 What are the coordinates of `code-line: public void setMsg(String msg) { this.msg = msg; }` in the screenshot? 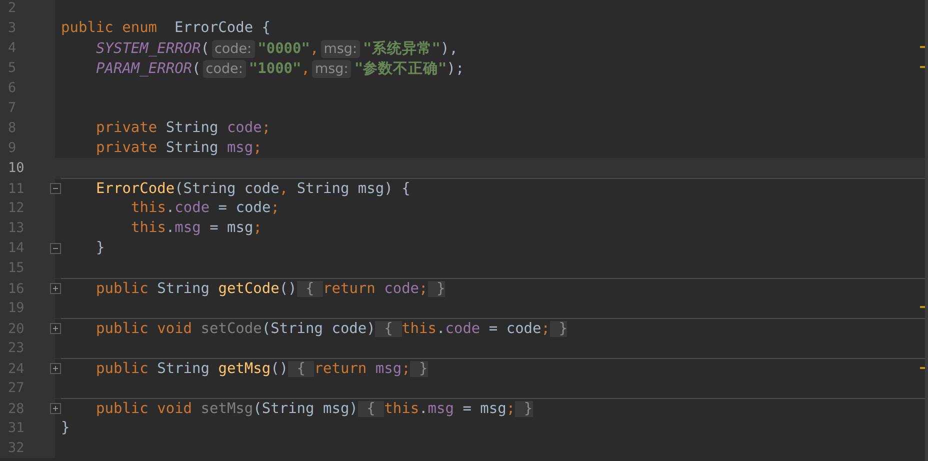 It's located at (314, 408).